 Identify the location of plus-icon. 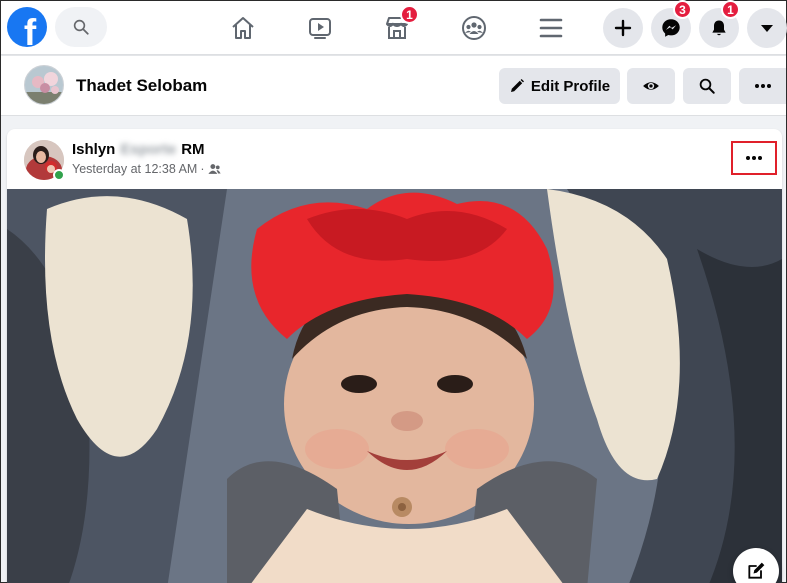
(623, 28).